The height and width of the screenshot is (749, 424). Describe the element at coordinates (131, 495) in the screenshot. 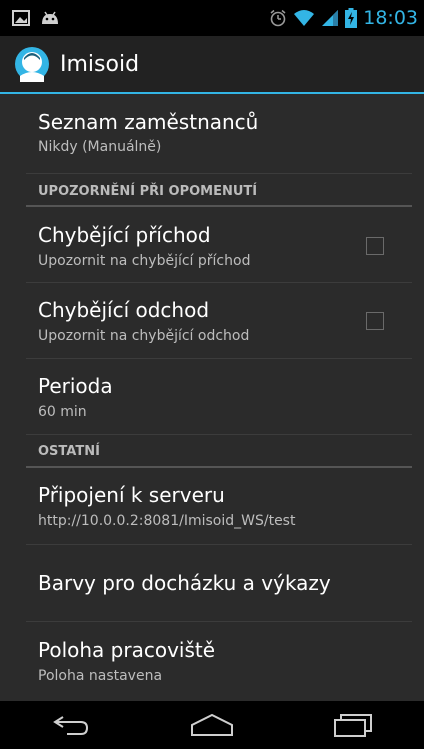

I see `pref-server-title: Připojení k serveru` at that location.